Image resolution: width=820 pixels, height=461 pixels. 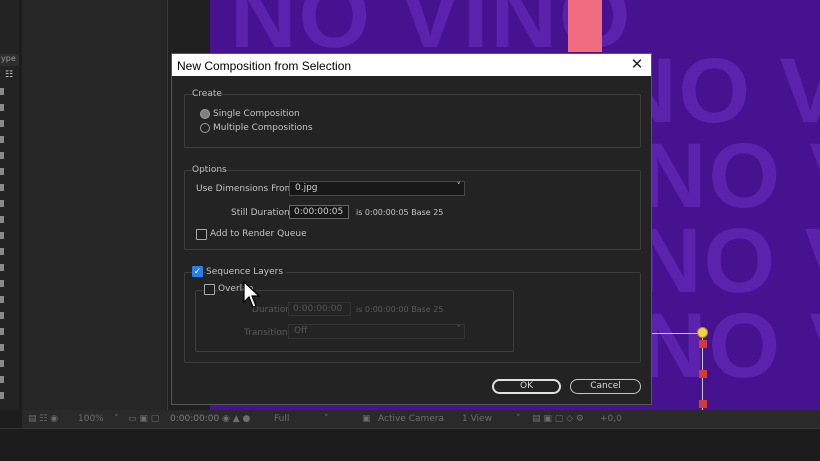 I want to click on dialog-title-bar: New Composition from Selection ✕, so click(x=411, y=65).